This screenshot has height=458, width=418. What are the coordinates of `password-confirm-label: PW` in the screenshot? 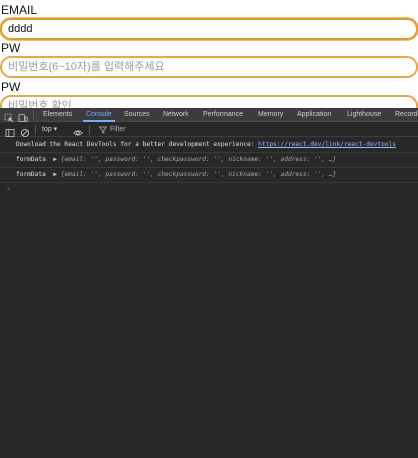 It's located at (11, 87).